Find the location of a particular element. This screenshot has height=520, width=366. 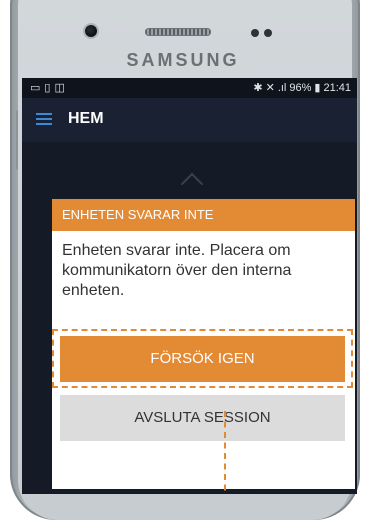

cast-icon: ◫ is located at coordinates (59, 88).